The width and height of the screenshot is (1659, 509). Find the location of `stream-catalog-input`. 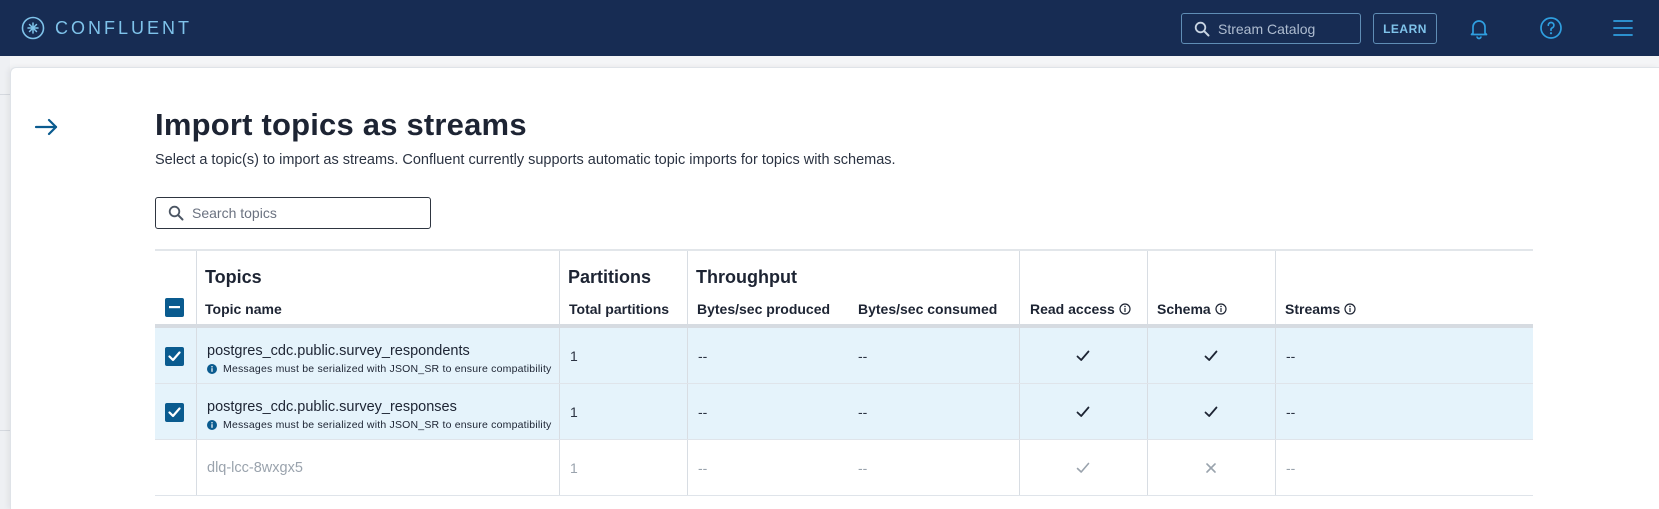

stream-catalog-input is located at coordinates (1288, 28).